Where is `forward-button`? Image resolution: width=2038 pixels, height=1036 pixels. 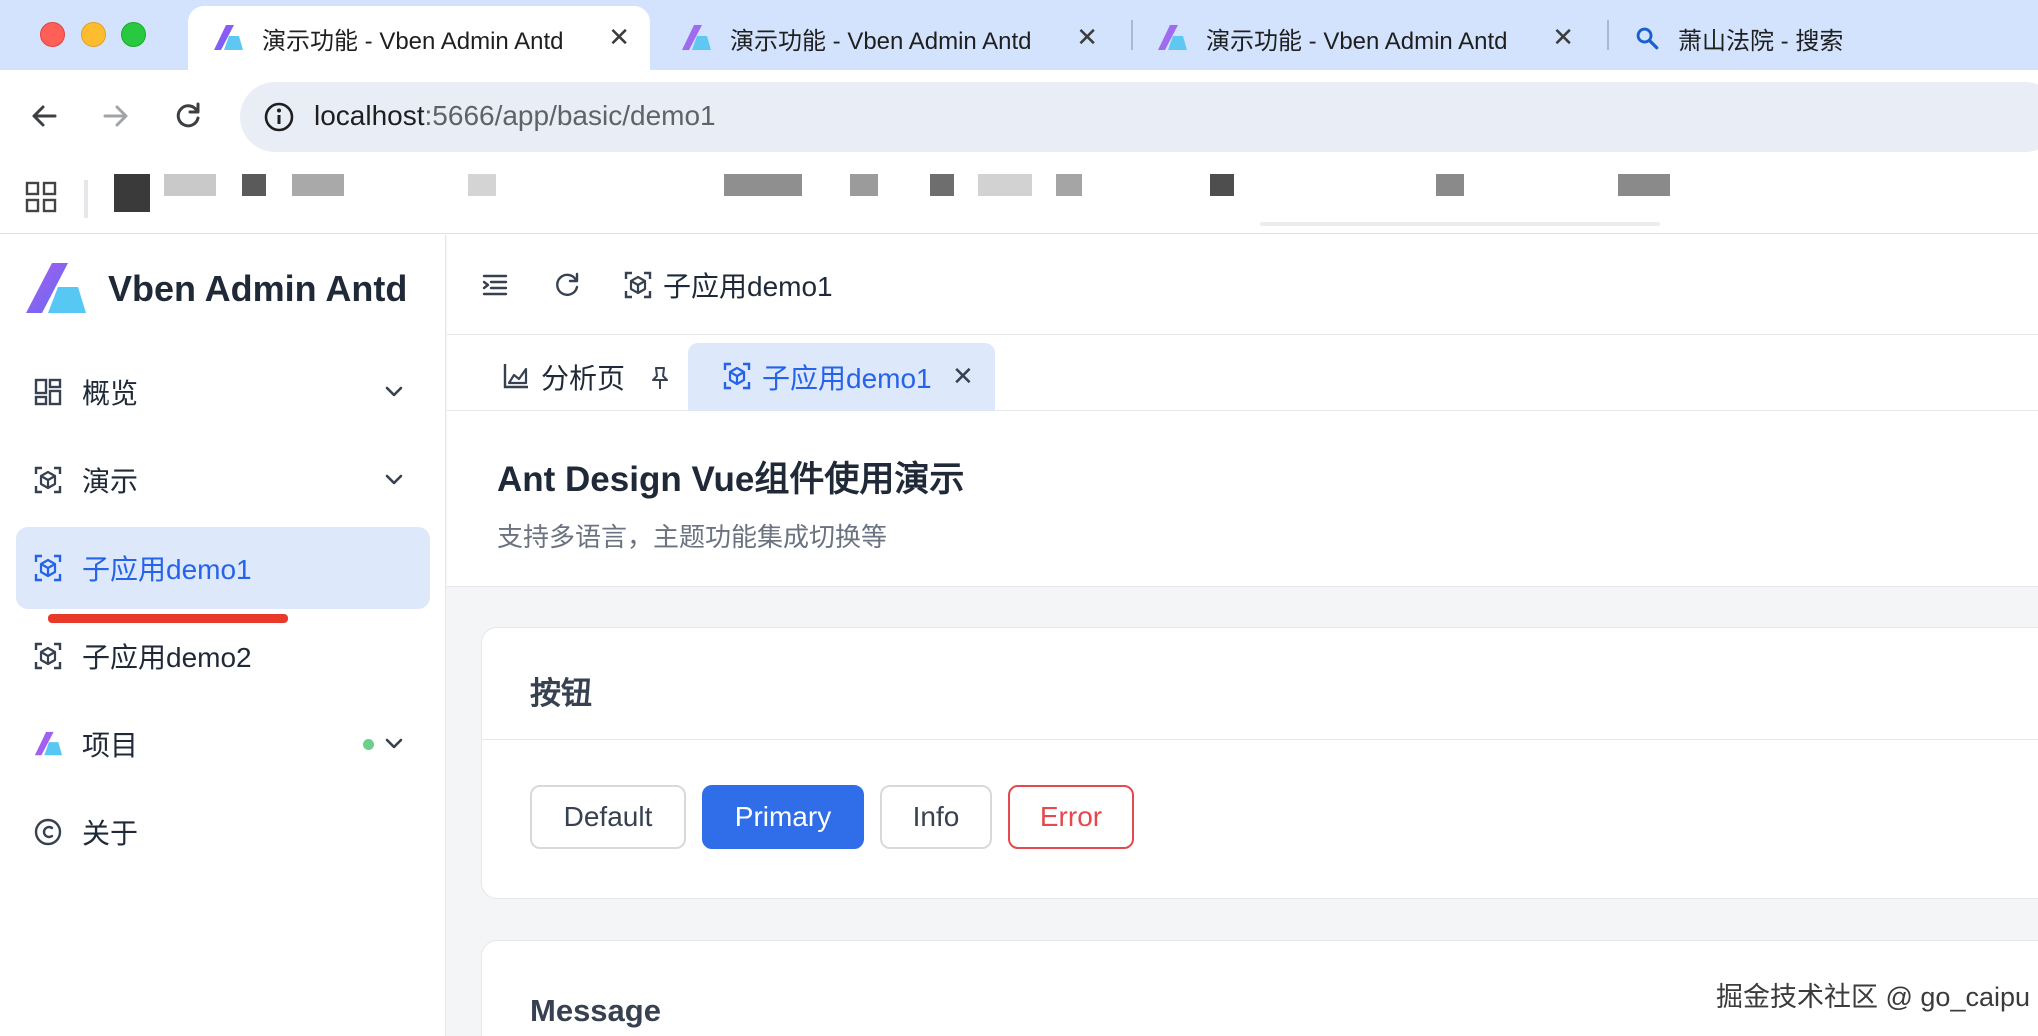 forward-button is located at coordinates (116, 116).